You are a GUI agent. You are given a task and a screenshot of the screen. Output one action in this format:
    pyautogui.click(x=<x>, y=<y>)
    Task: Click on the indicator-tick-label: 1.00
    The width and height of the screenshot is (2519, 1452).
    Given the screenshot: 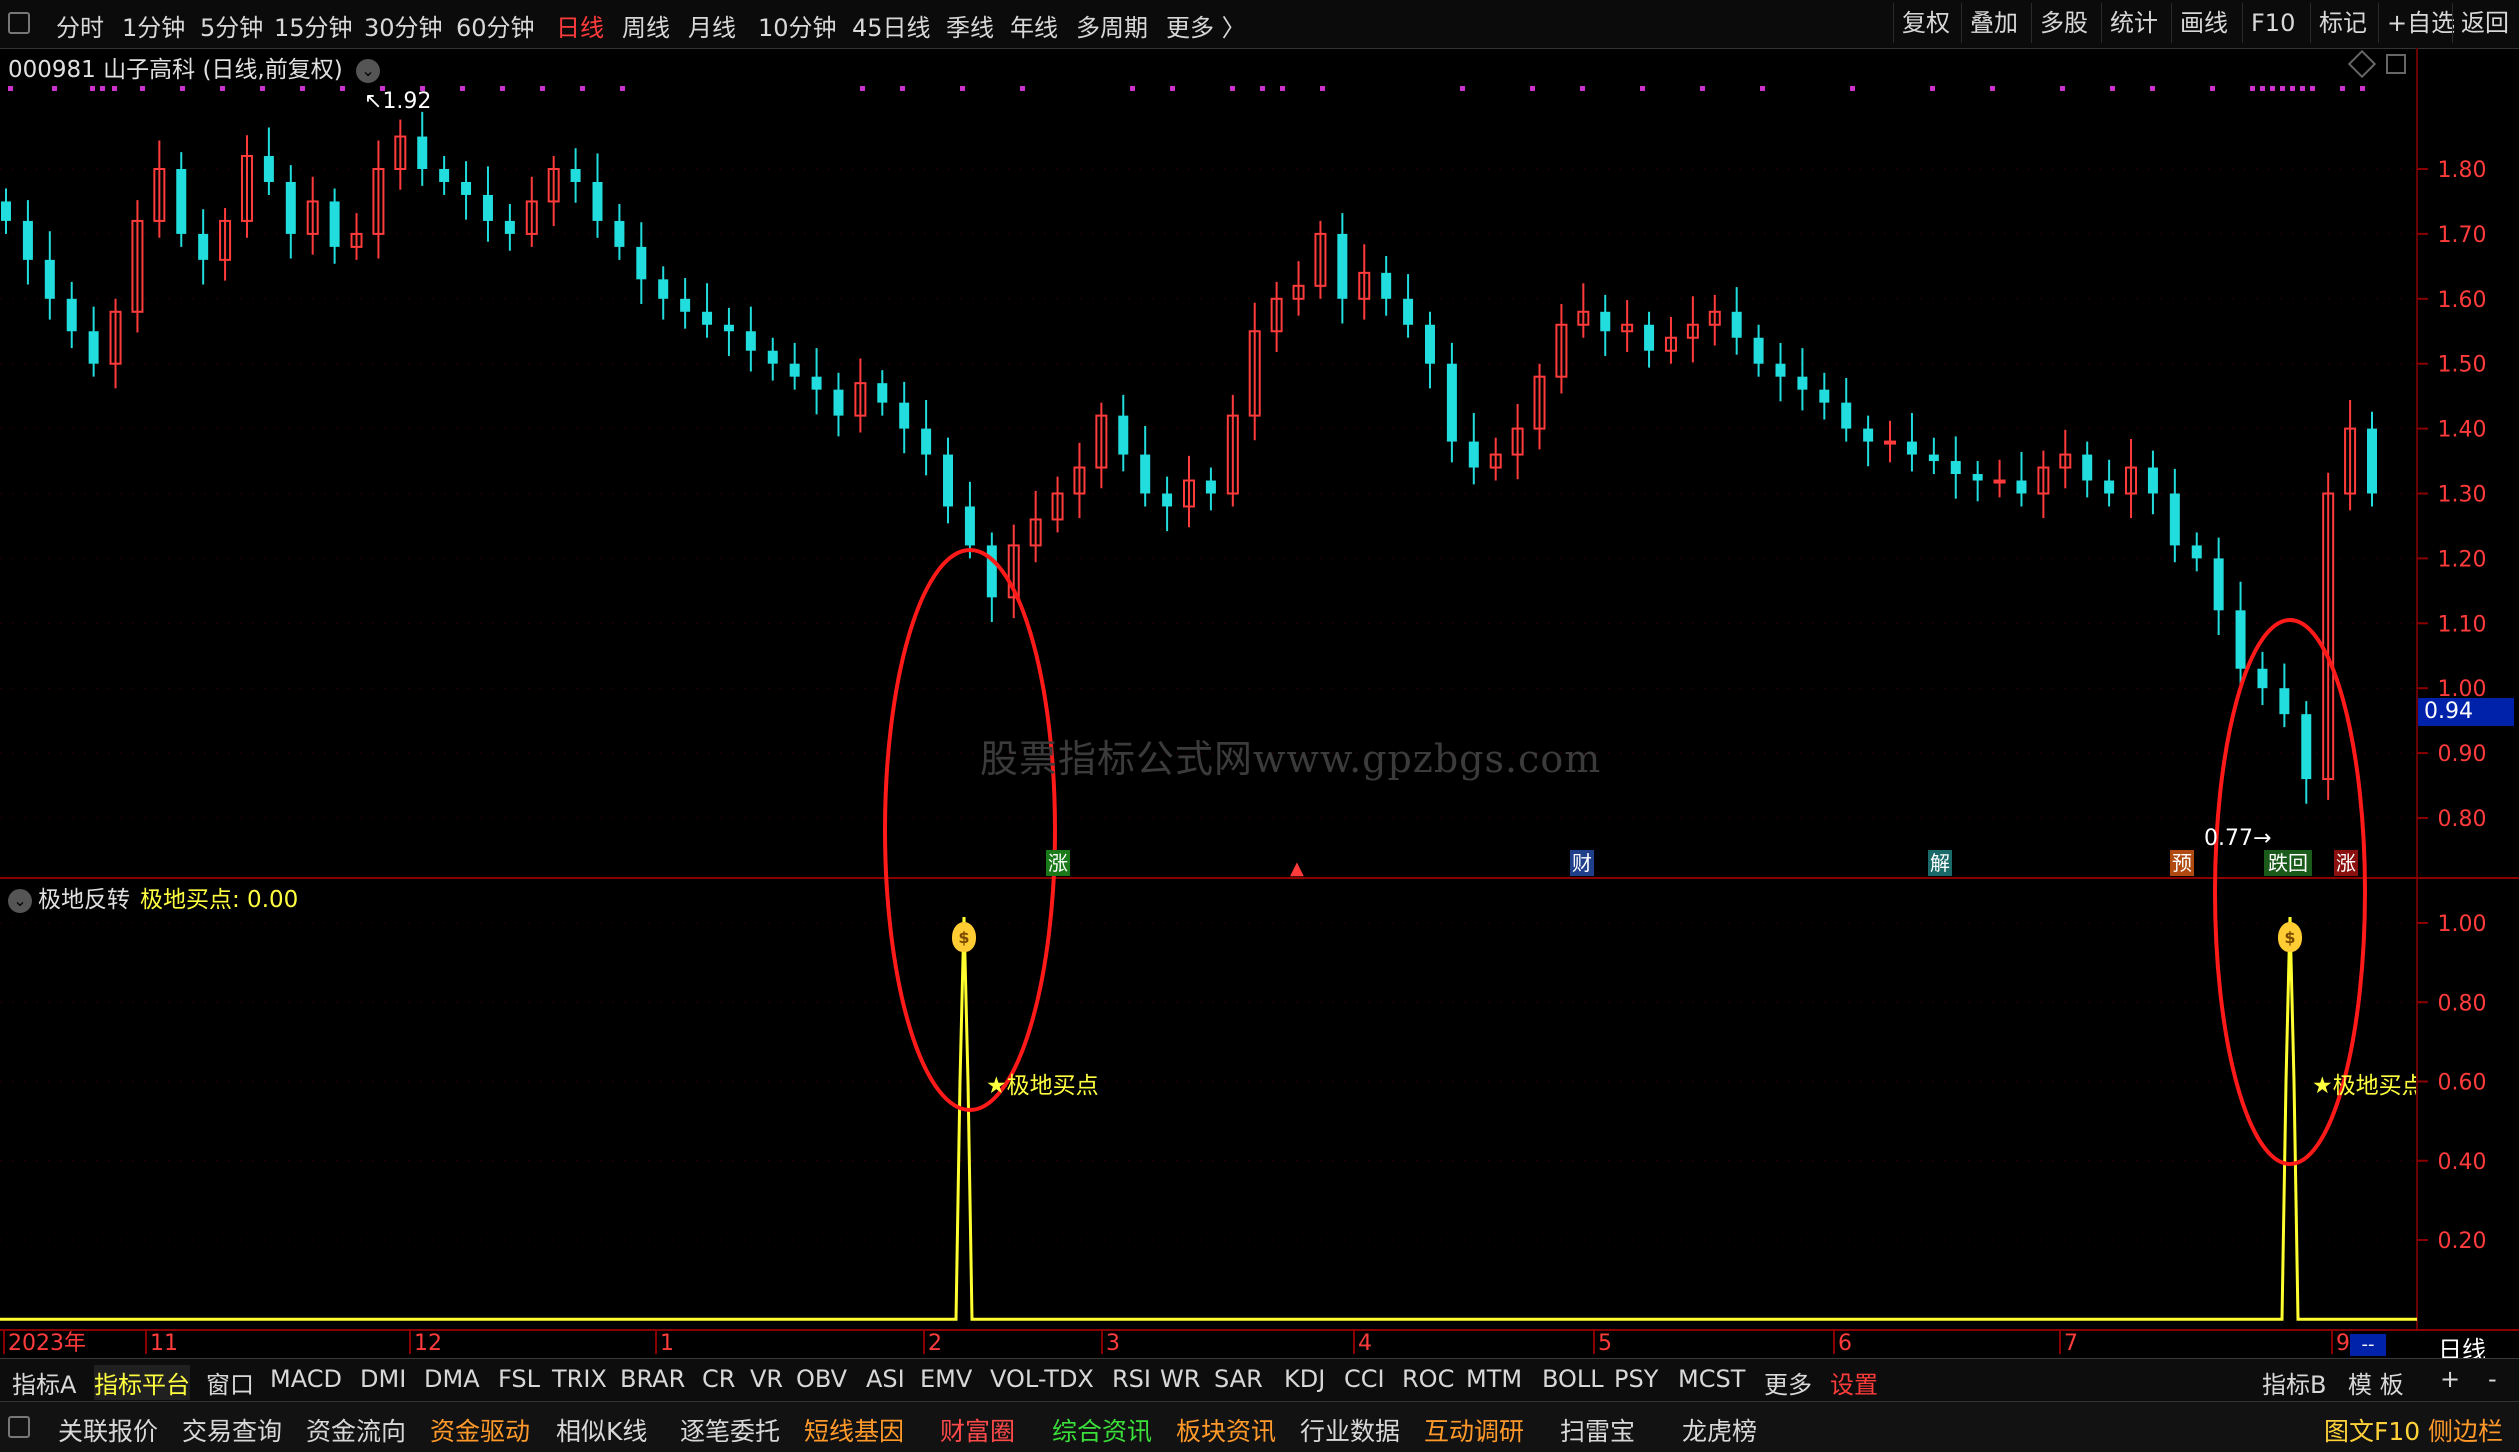 What is the action you would take?
    pyautogui.click(x=2462, y=924)
    